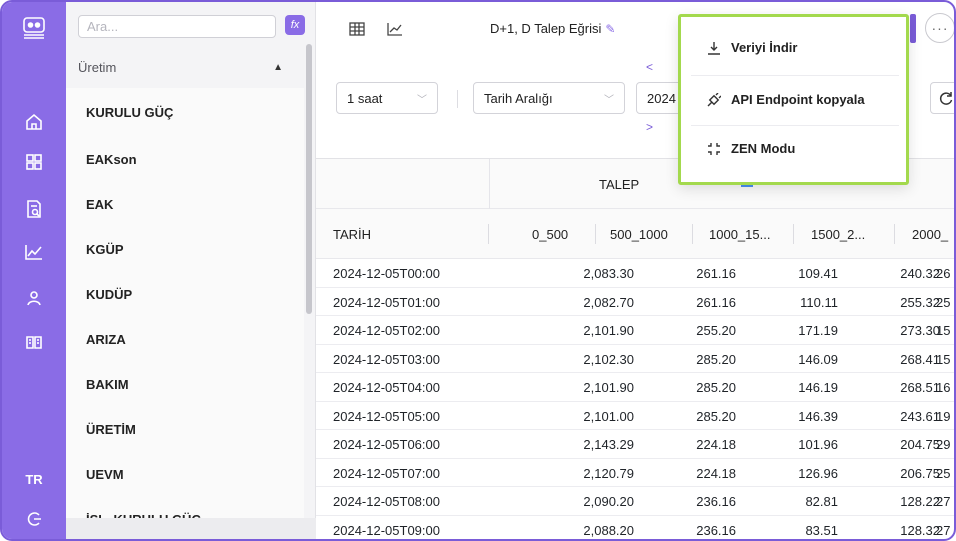 The image size is (956, 541). I want to click on more-options-button: ···, so click(939, 28).